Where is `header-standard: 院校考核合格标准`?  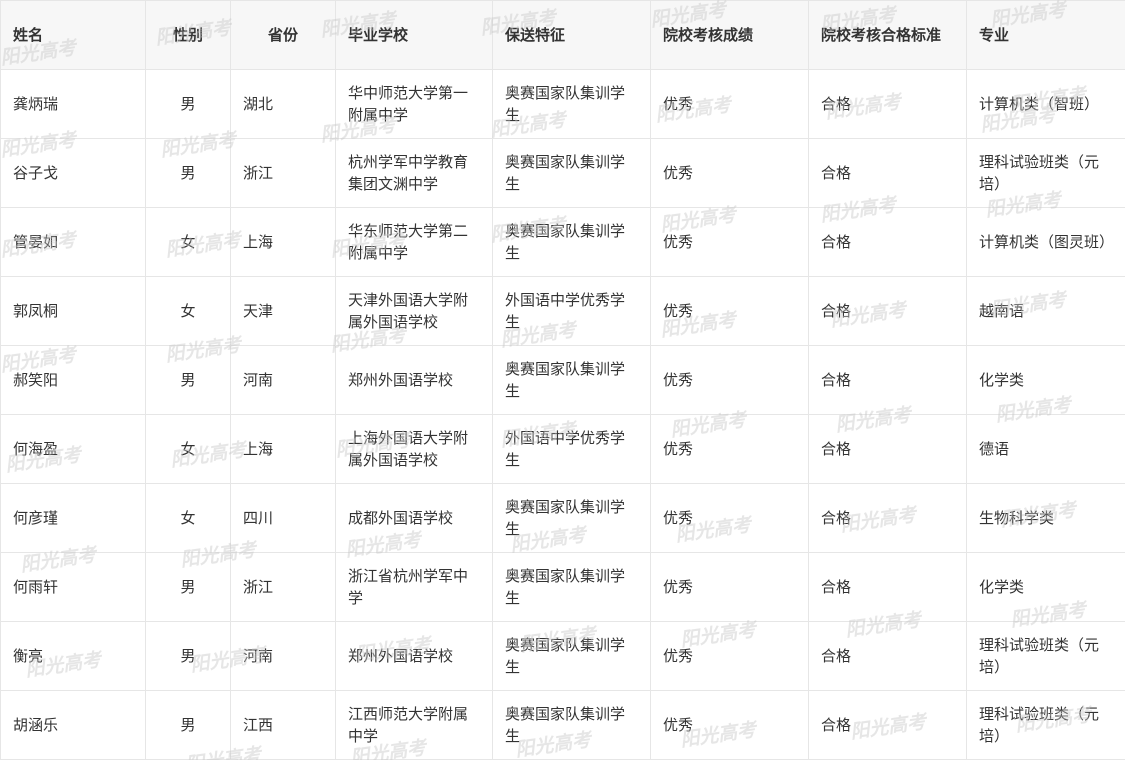
header-standard: 院校考核合格标准 is located at coordinates (887, 35).